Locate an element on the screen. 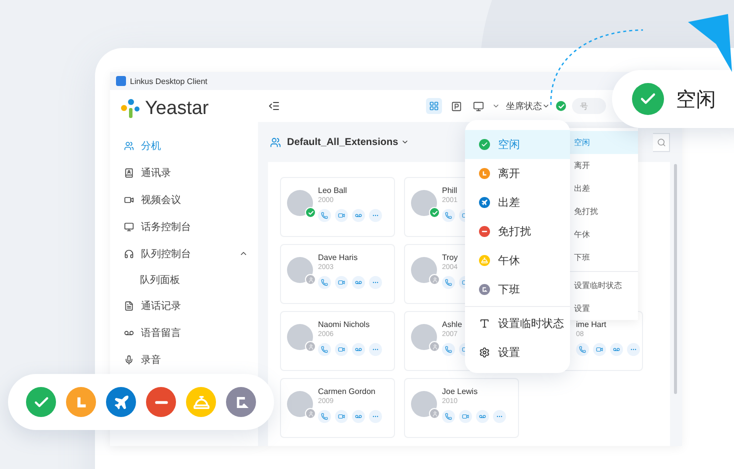  extension-name: Ashle is located at coordinates (452, 324).